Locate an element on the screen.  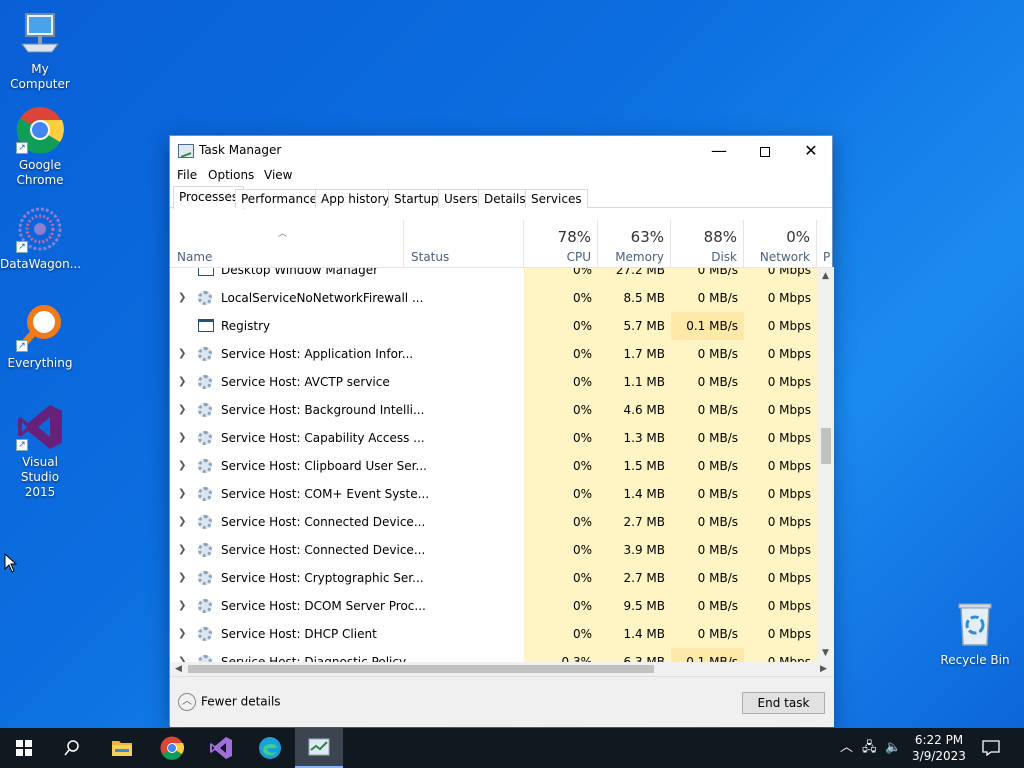
column-power: P is located at coordinates (825, 244).